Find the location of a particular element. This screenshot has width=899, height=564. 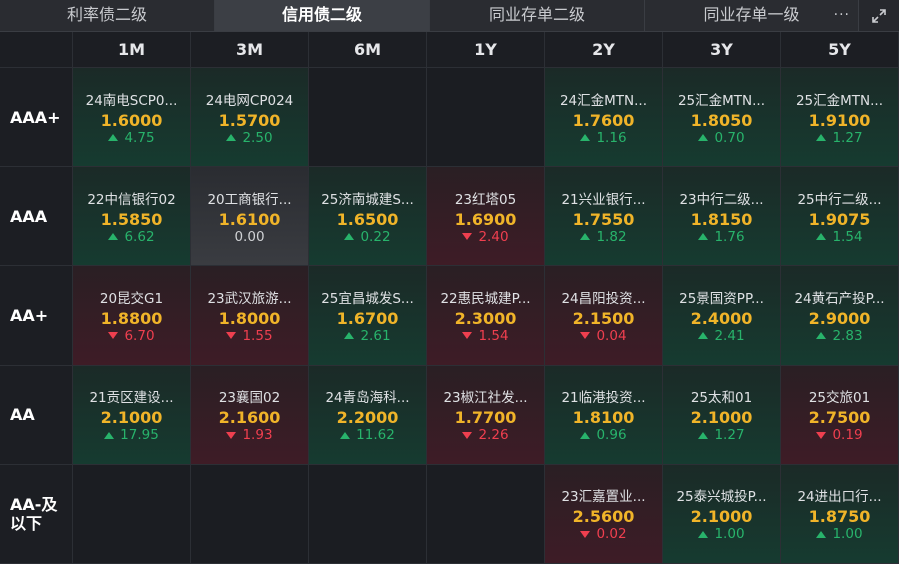

bond-name: 23襄国02 is located at coordinates (249, 398).